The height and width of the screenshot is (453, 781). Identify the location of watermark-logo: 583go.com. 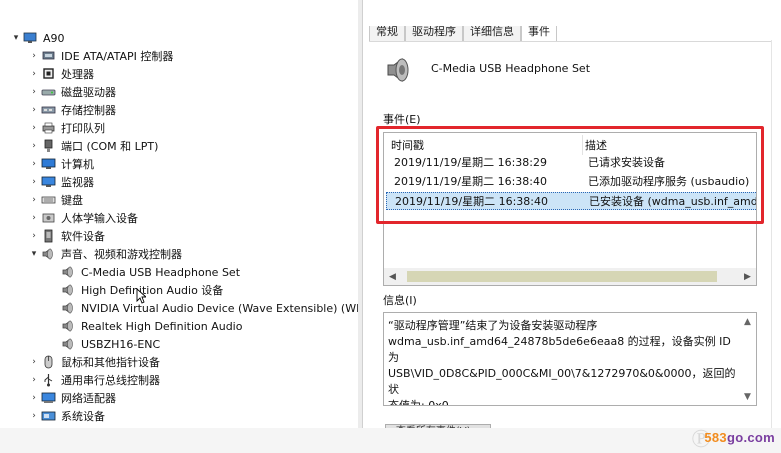
(739, 437).